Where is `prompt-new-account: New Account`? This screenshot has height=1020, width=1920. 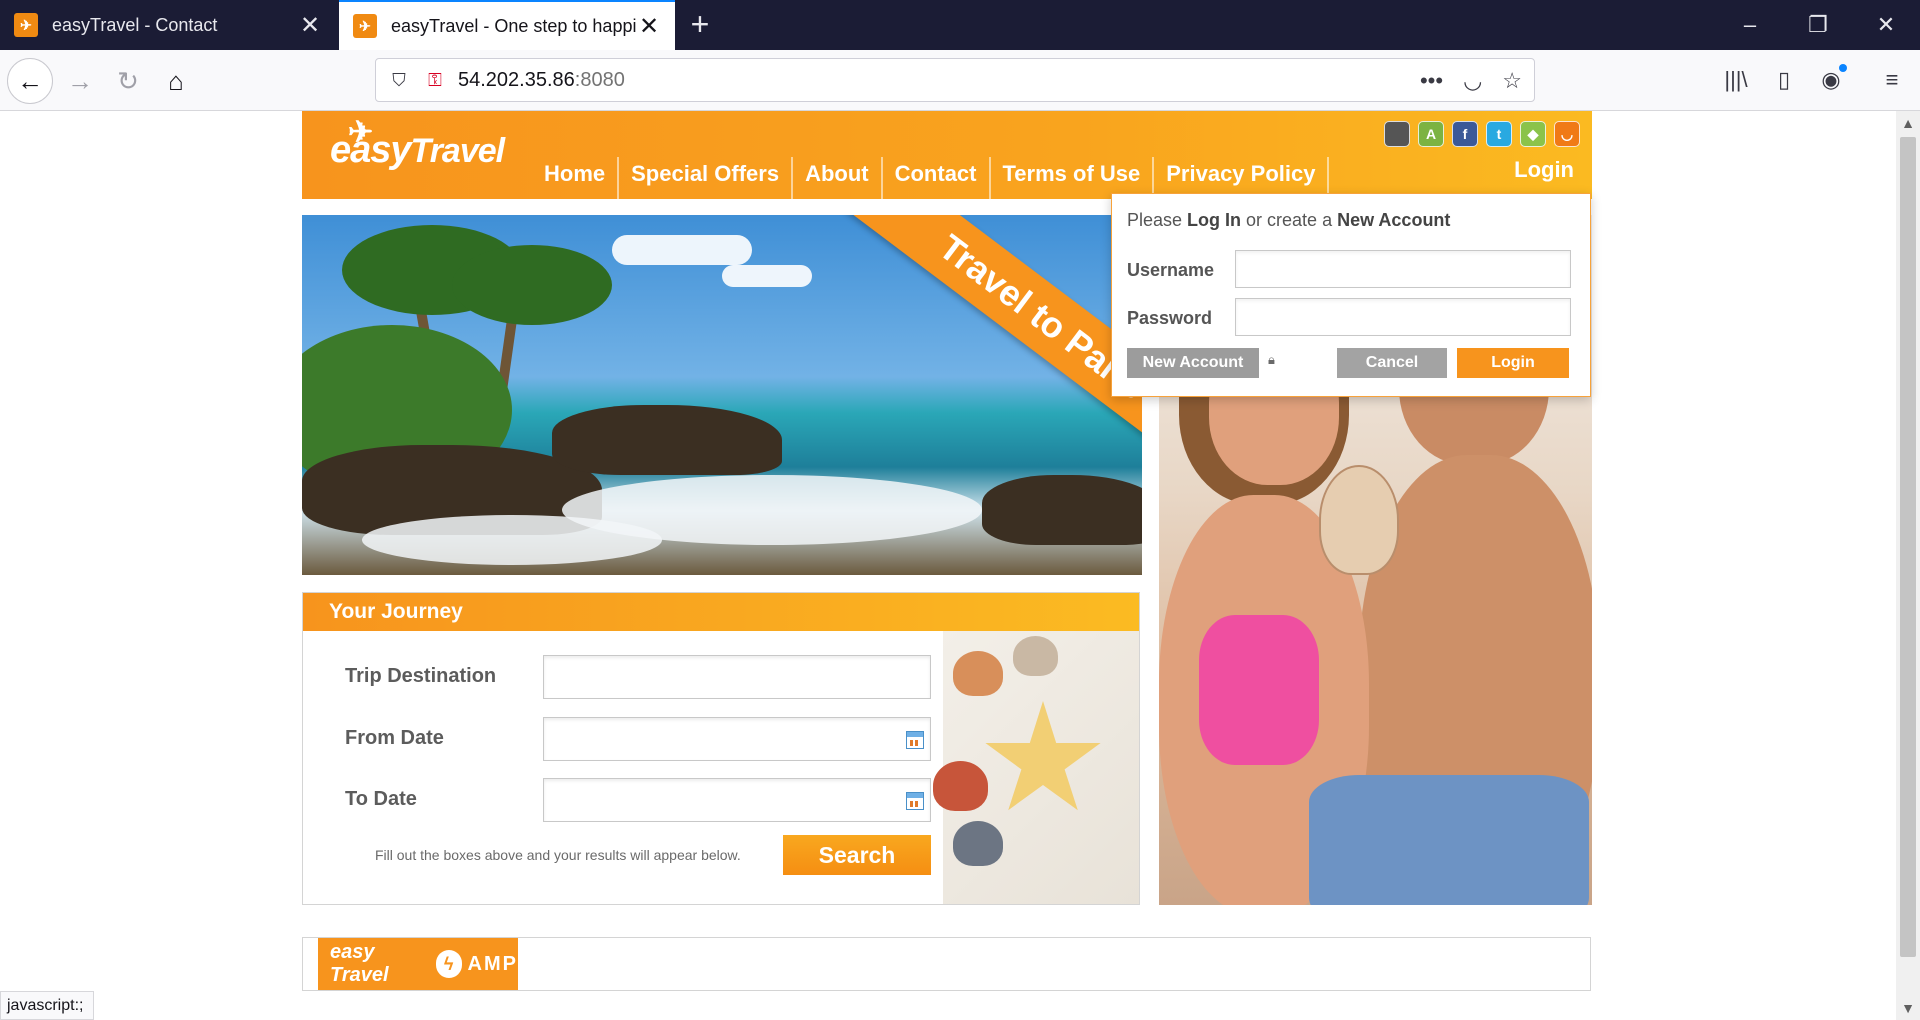 prompt-new-account: New Account is located at coordinates (1394, 220).